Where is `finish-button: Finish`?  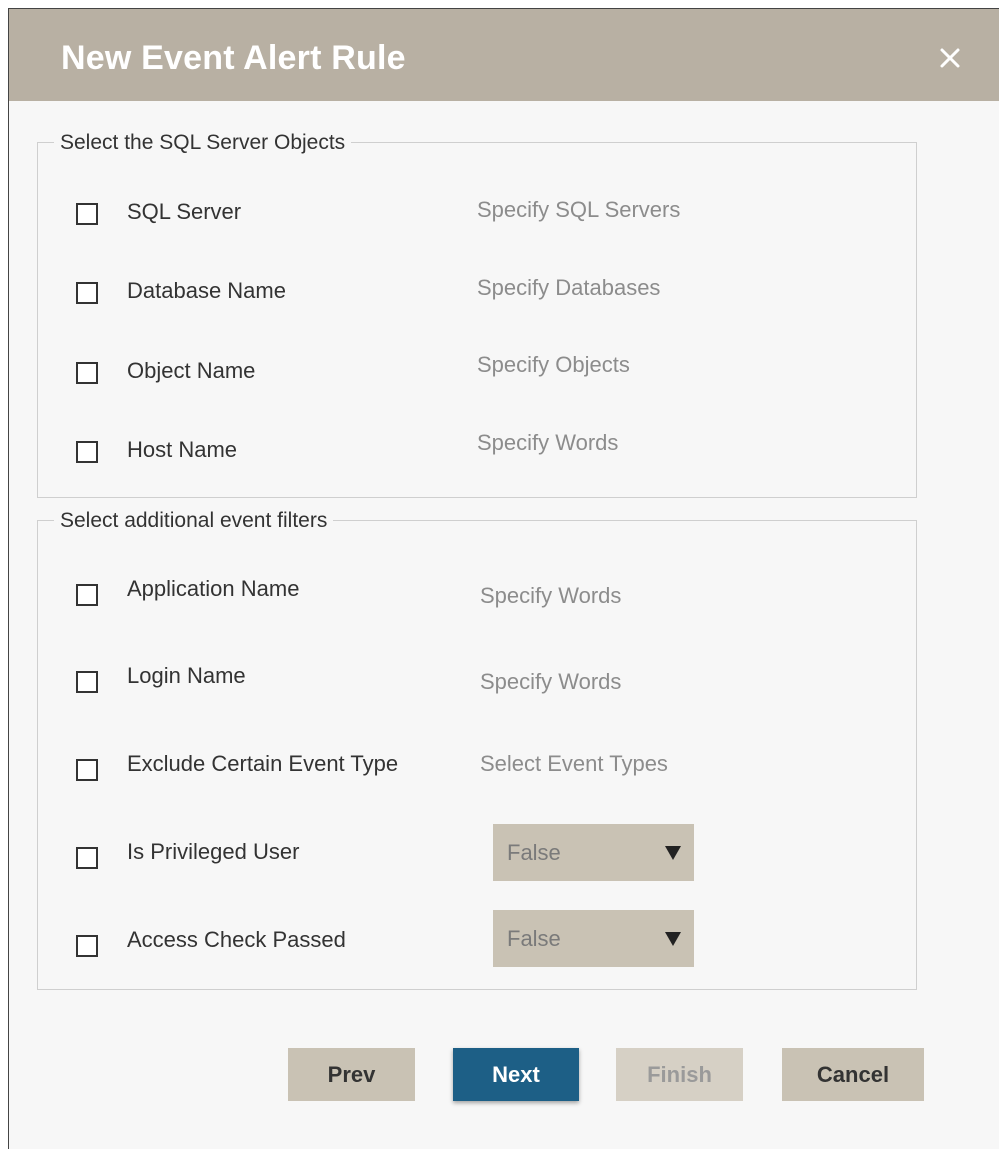
finish-button: Finish is located at coordinates (679, 1074).